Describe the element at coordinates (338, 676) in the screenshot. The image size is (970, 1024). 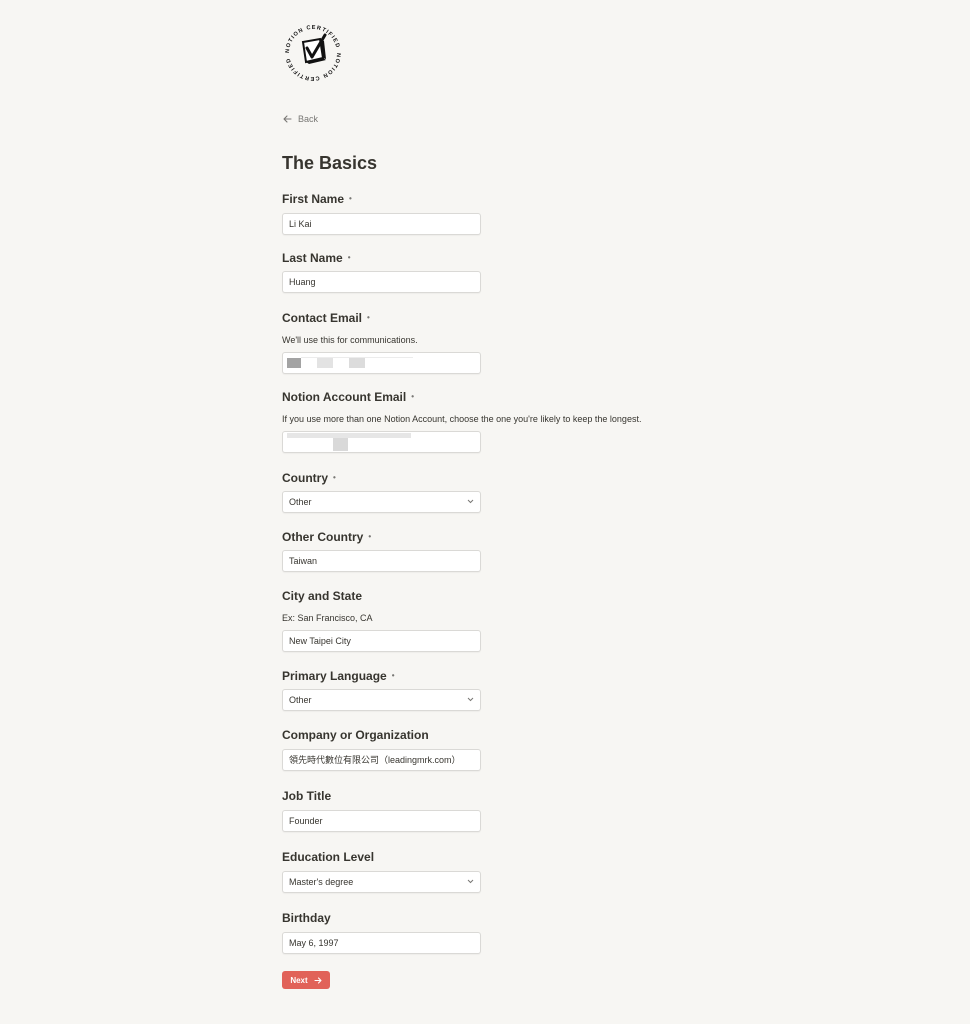
I see `primary-language-label: Primary Language •` at that location.